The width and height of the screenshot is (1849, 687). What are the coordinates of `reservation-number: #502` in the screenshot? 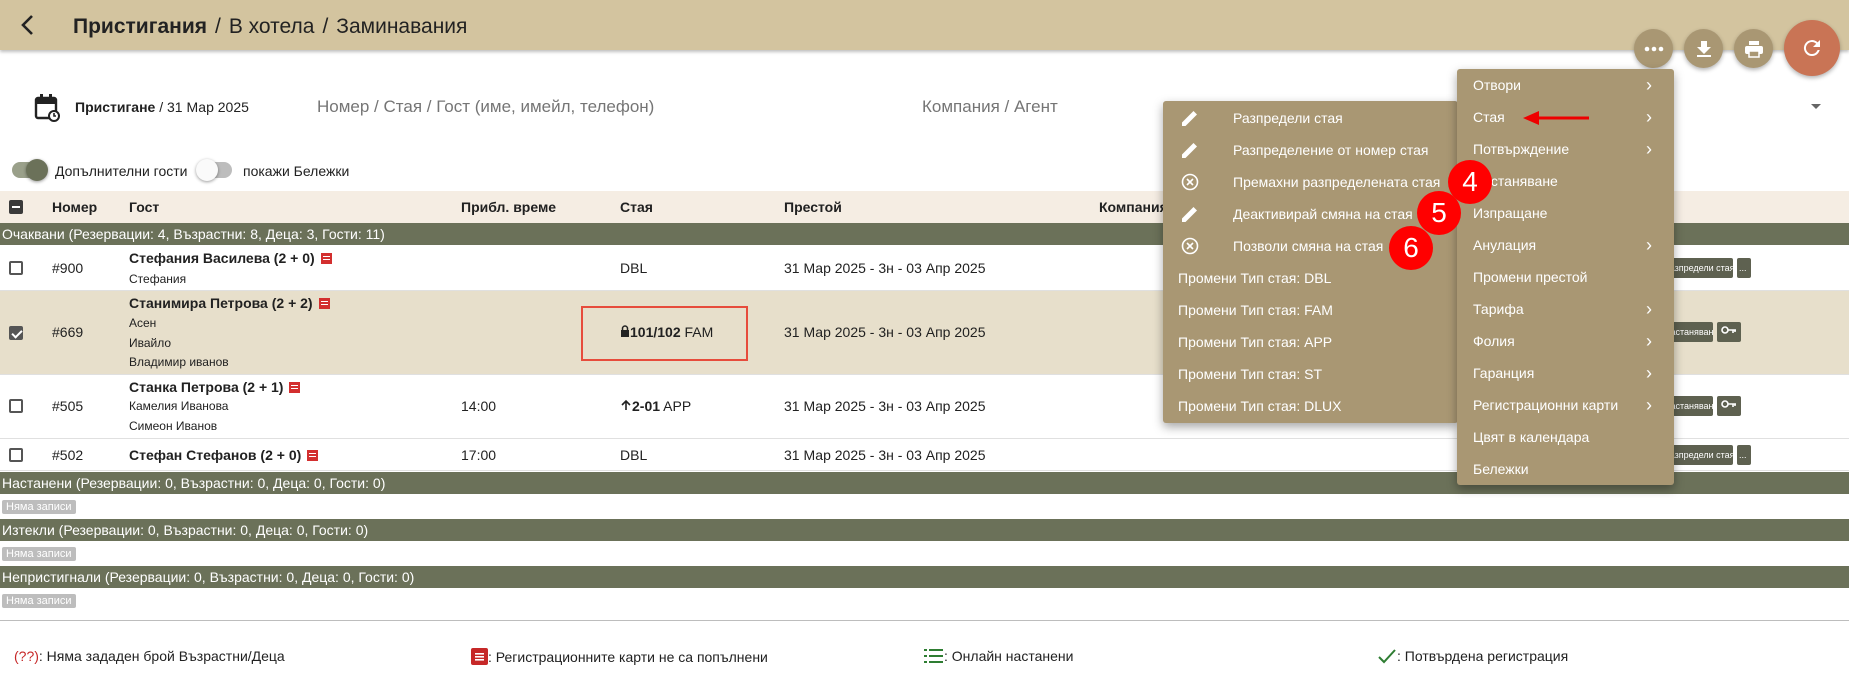 It's located at (68, 455).